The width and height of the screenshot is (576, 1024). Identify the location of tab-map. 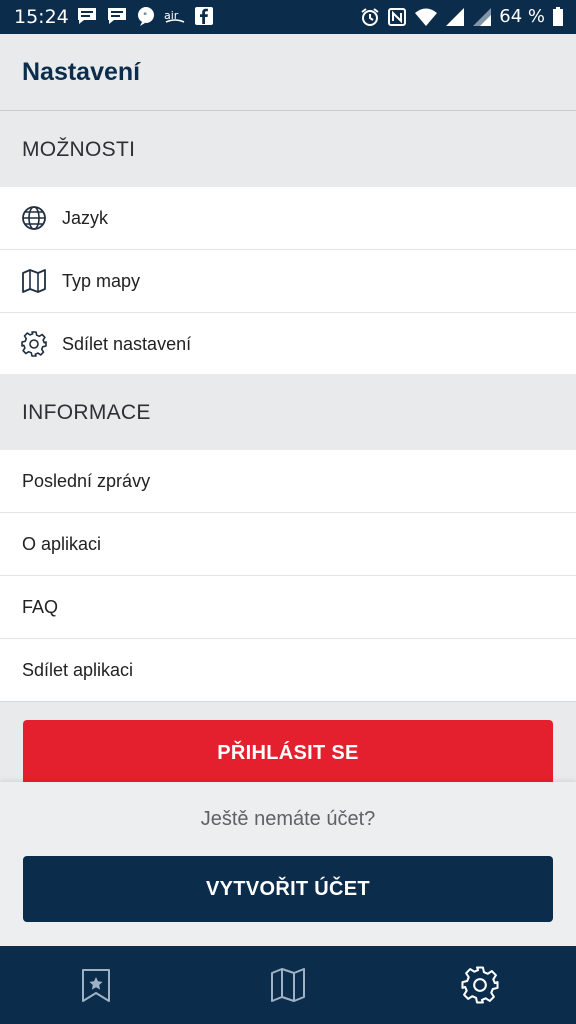
(288, 985).